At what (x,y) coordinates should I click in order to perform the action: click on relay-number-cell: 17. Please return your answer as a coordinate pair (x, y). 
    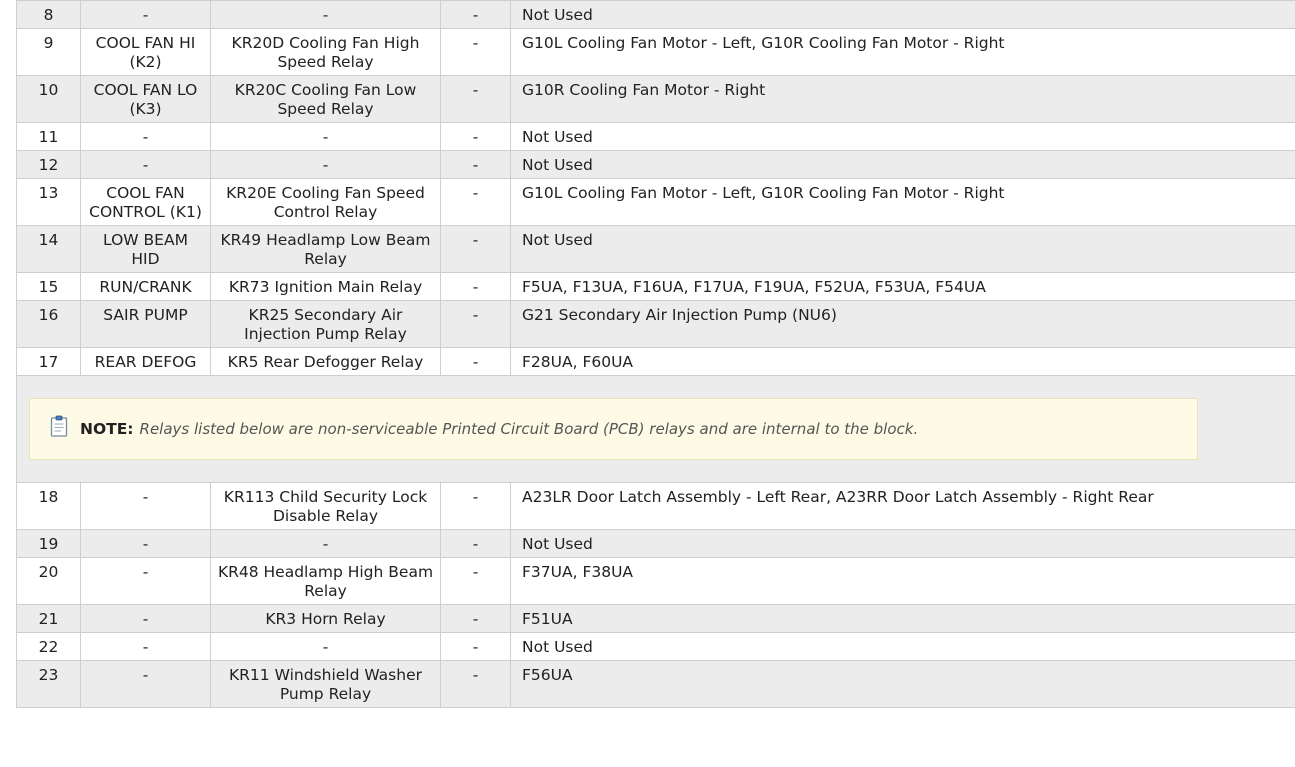
    Looking at the image, I should click on (48, 361).